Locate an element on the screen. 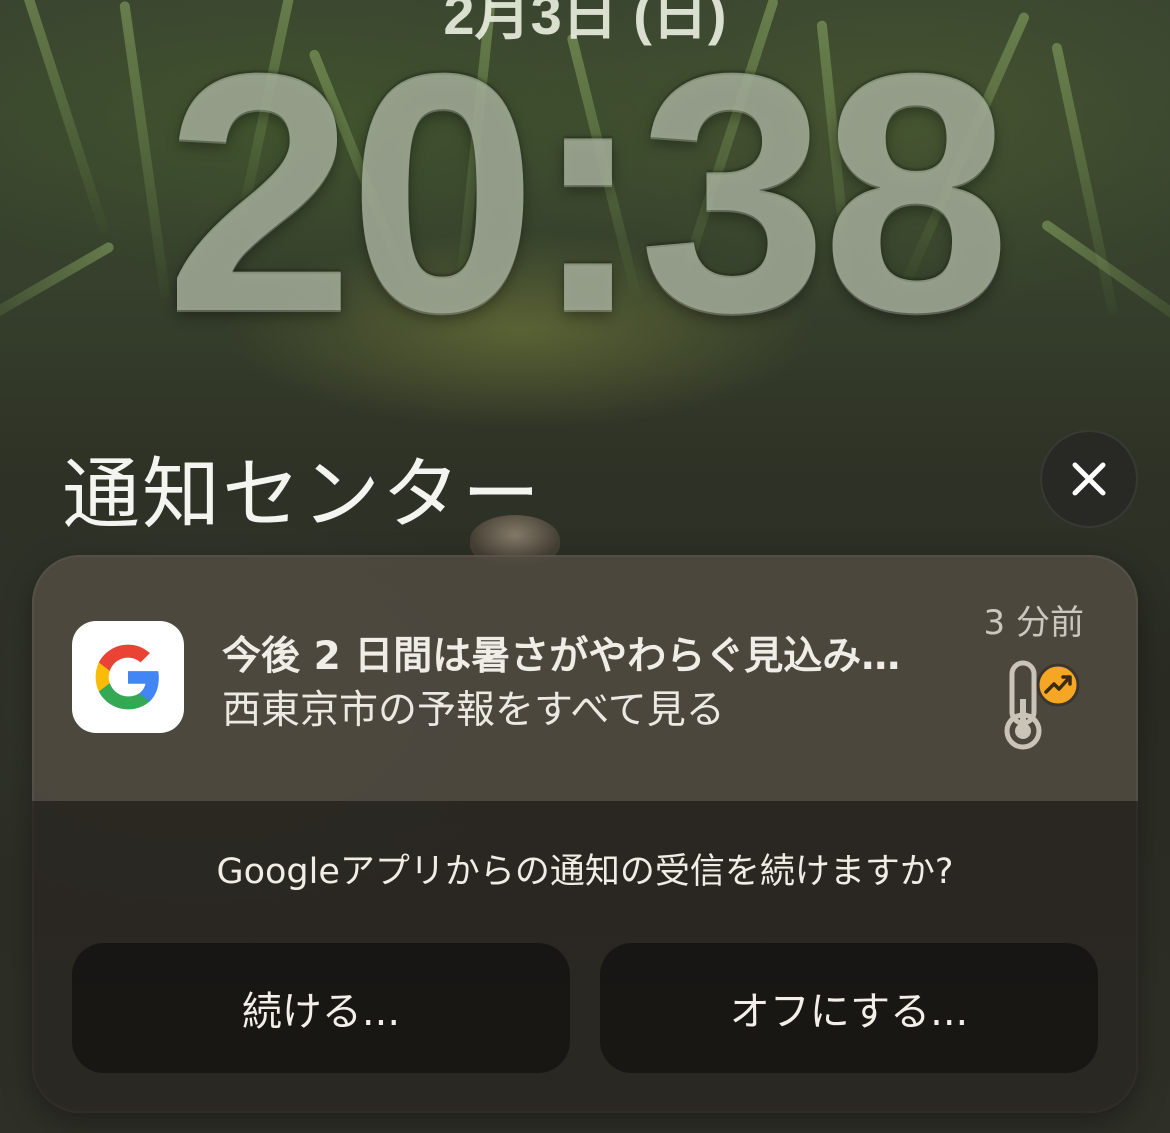 The height and width of the screenshot is (1133, 1170). google-app-icon is located at coordinates (128, 677).